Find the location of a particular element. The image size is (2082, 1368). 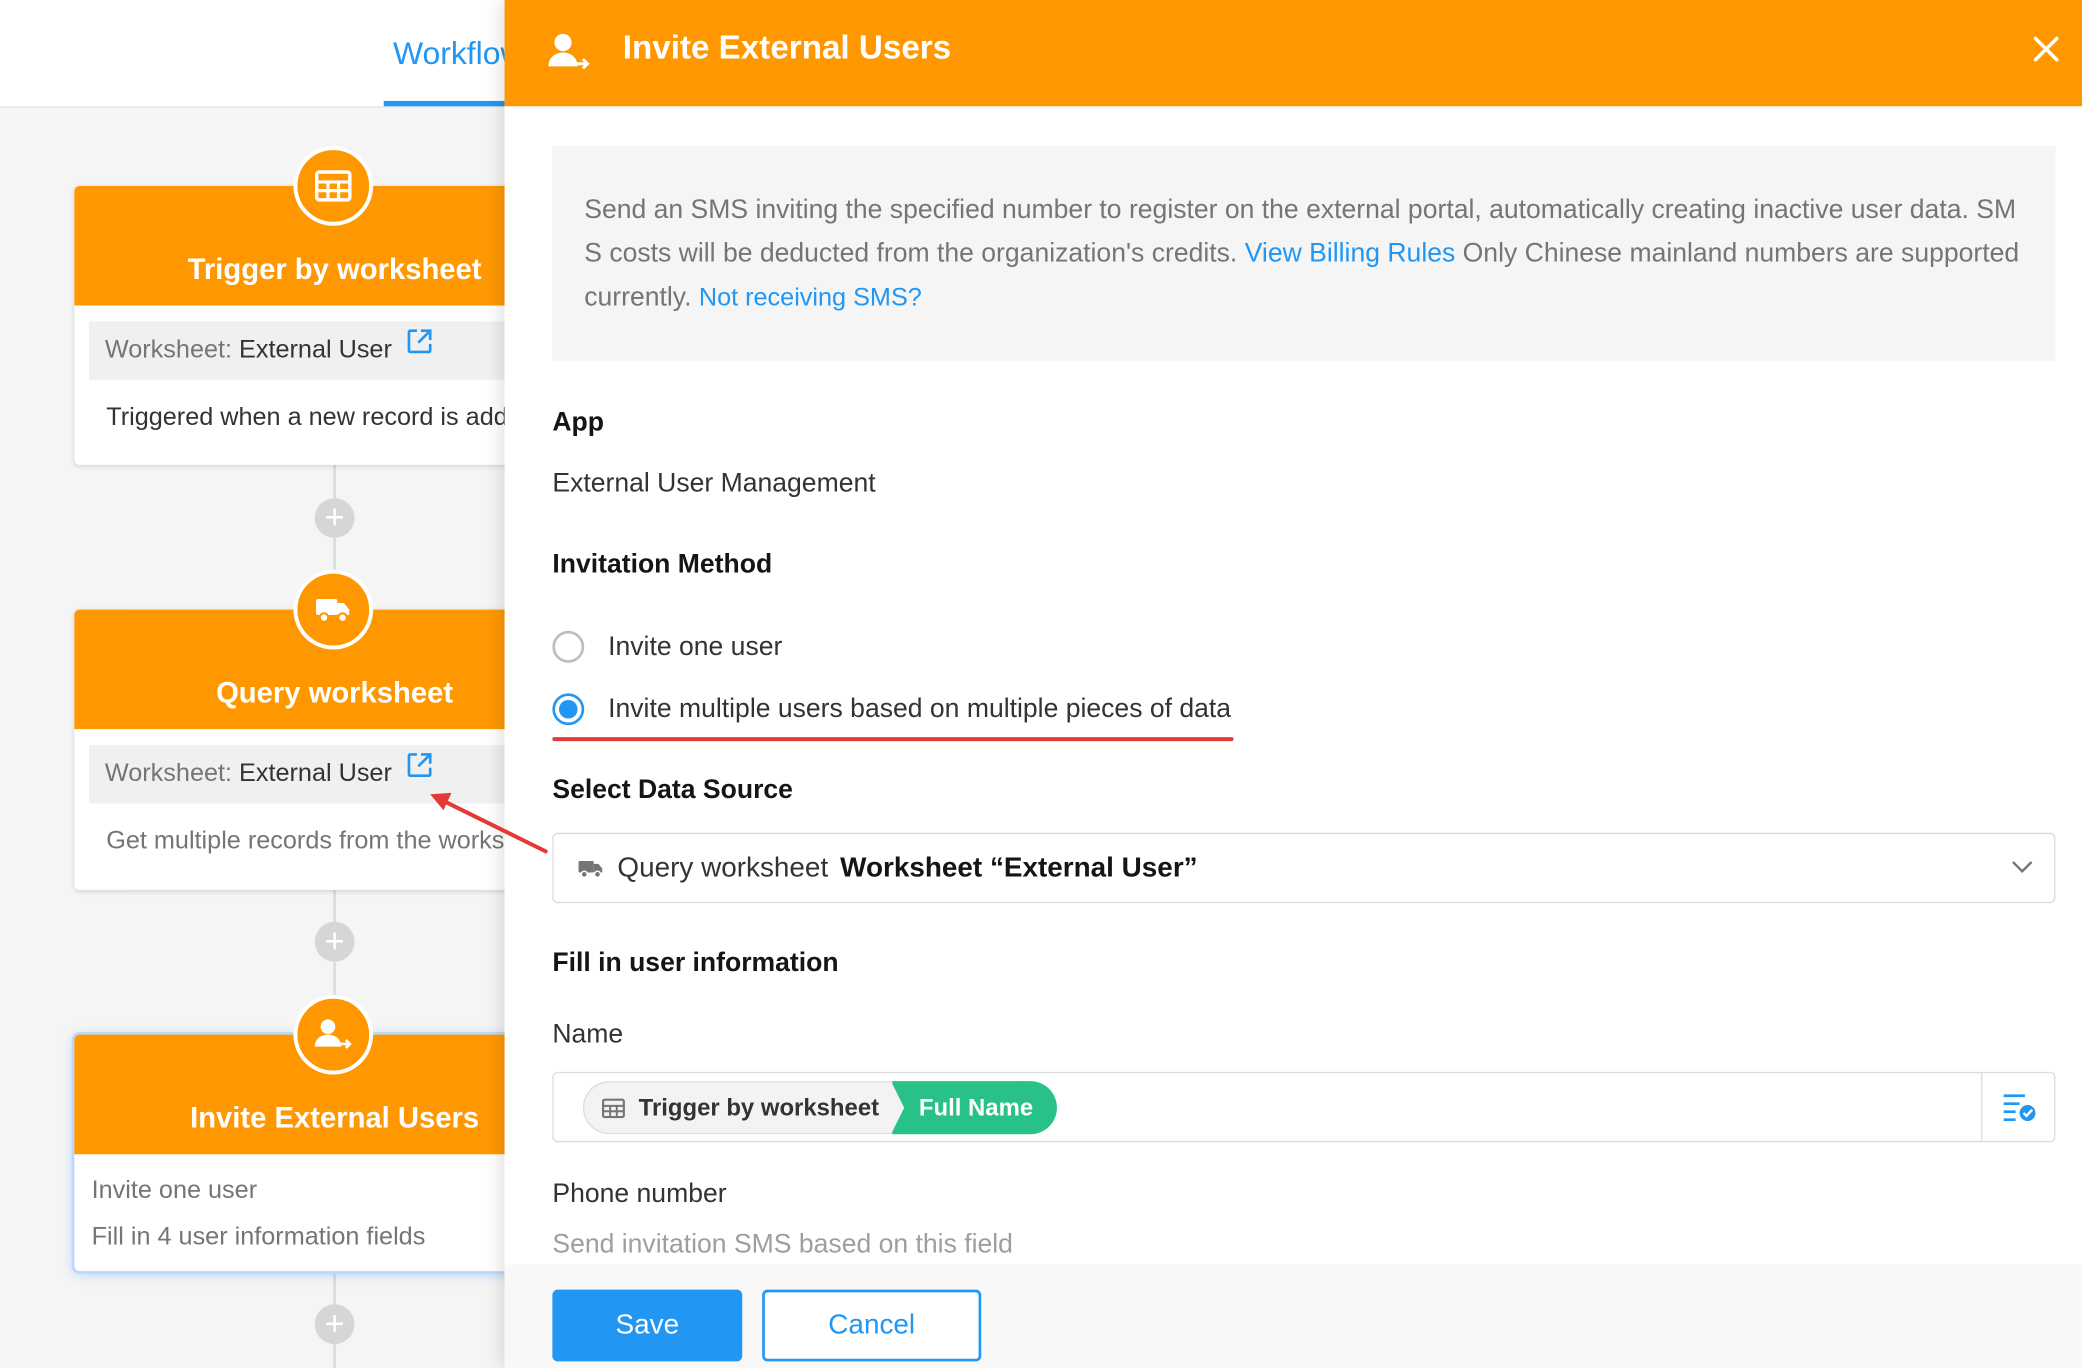

not-receiving-sms-link: Not receiving SMS? is located at coordinates (810, 298).